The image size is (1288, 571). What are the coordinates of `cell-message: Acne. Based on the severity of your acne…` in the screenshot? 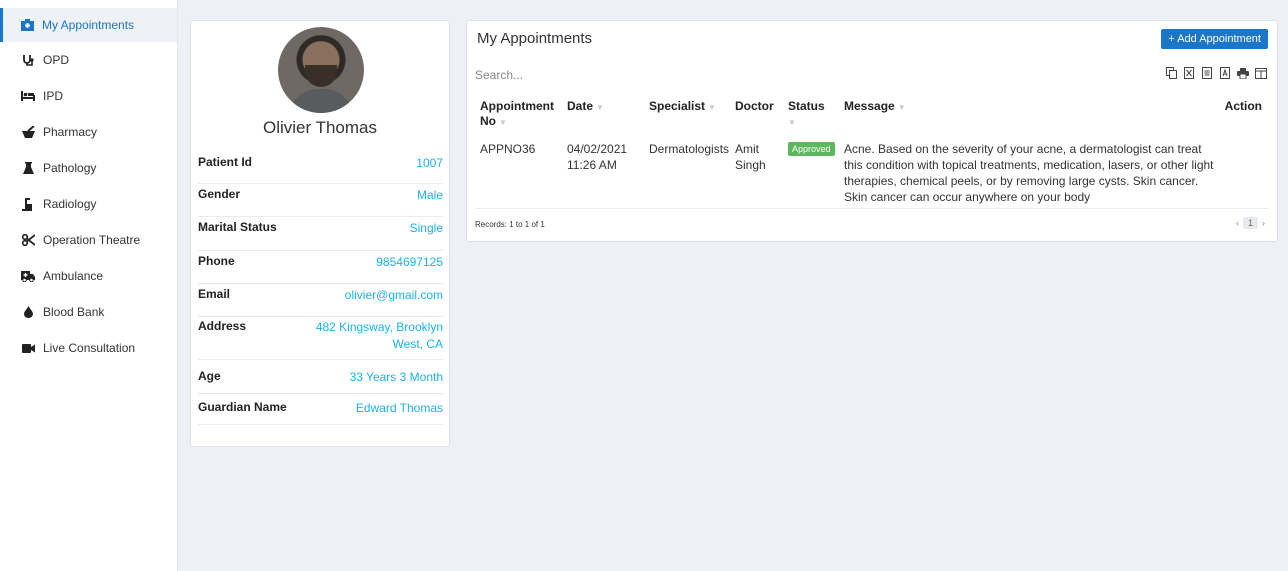 It's located at (1029, 173).